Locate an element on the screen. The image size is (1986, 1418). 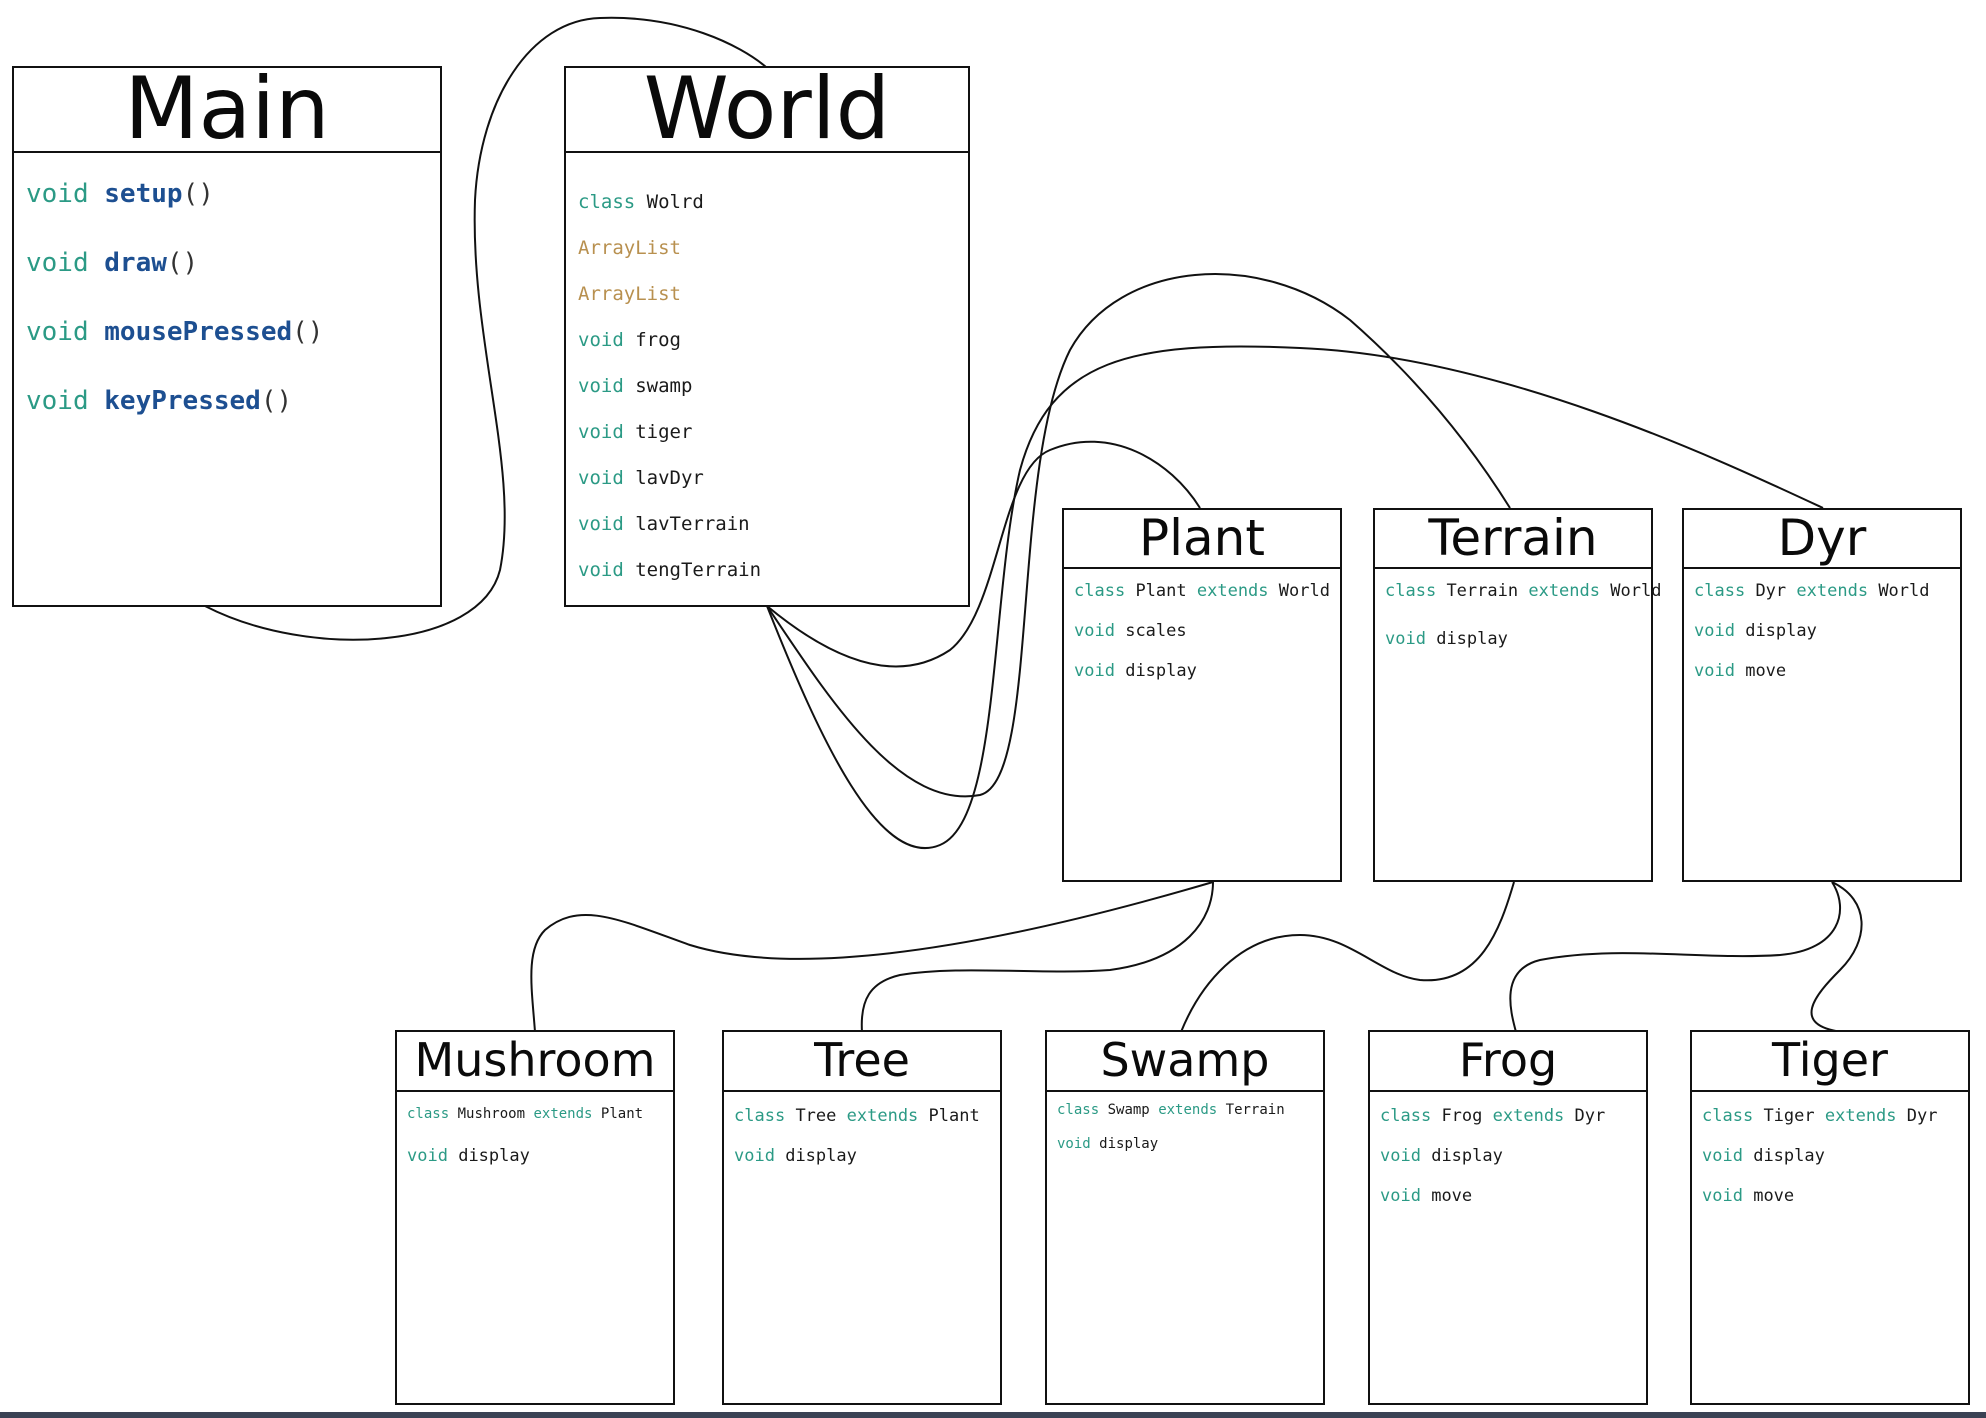
tiger-class-title: Tiger is located at coordinates (1830, 1062).